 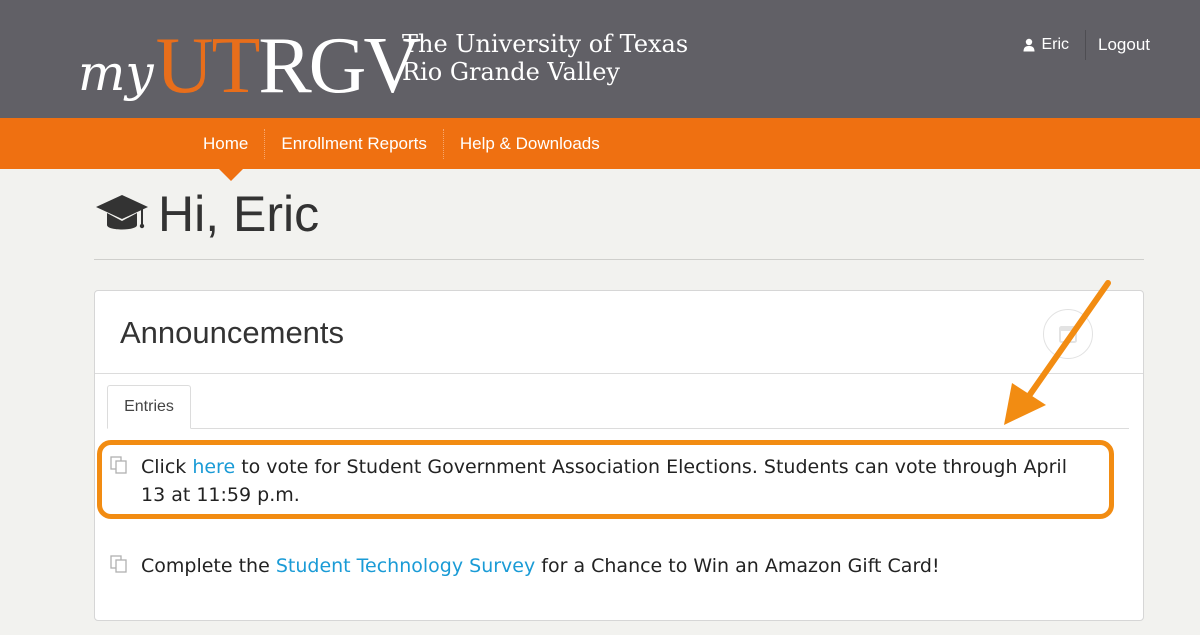 I want to click on panel-action-button, so click(x=1068, y=334).